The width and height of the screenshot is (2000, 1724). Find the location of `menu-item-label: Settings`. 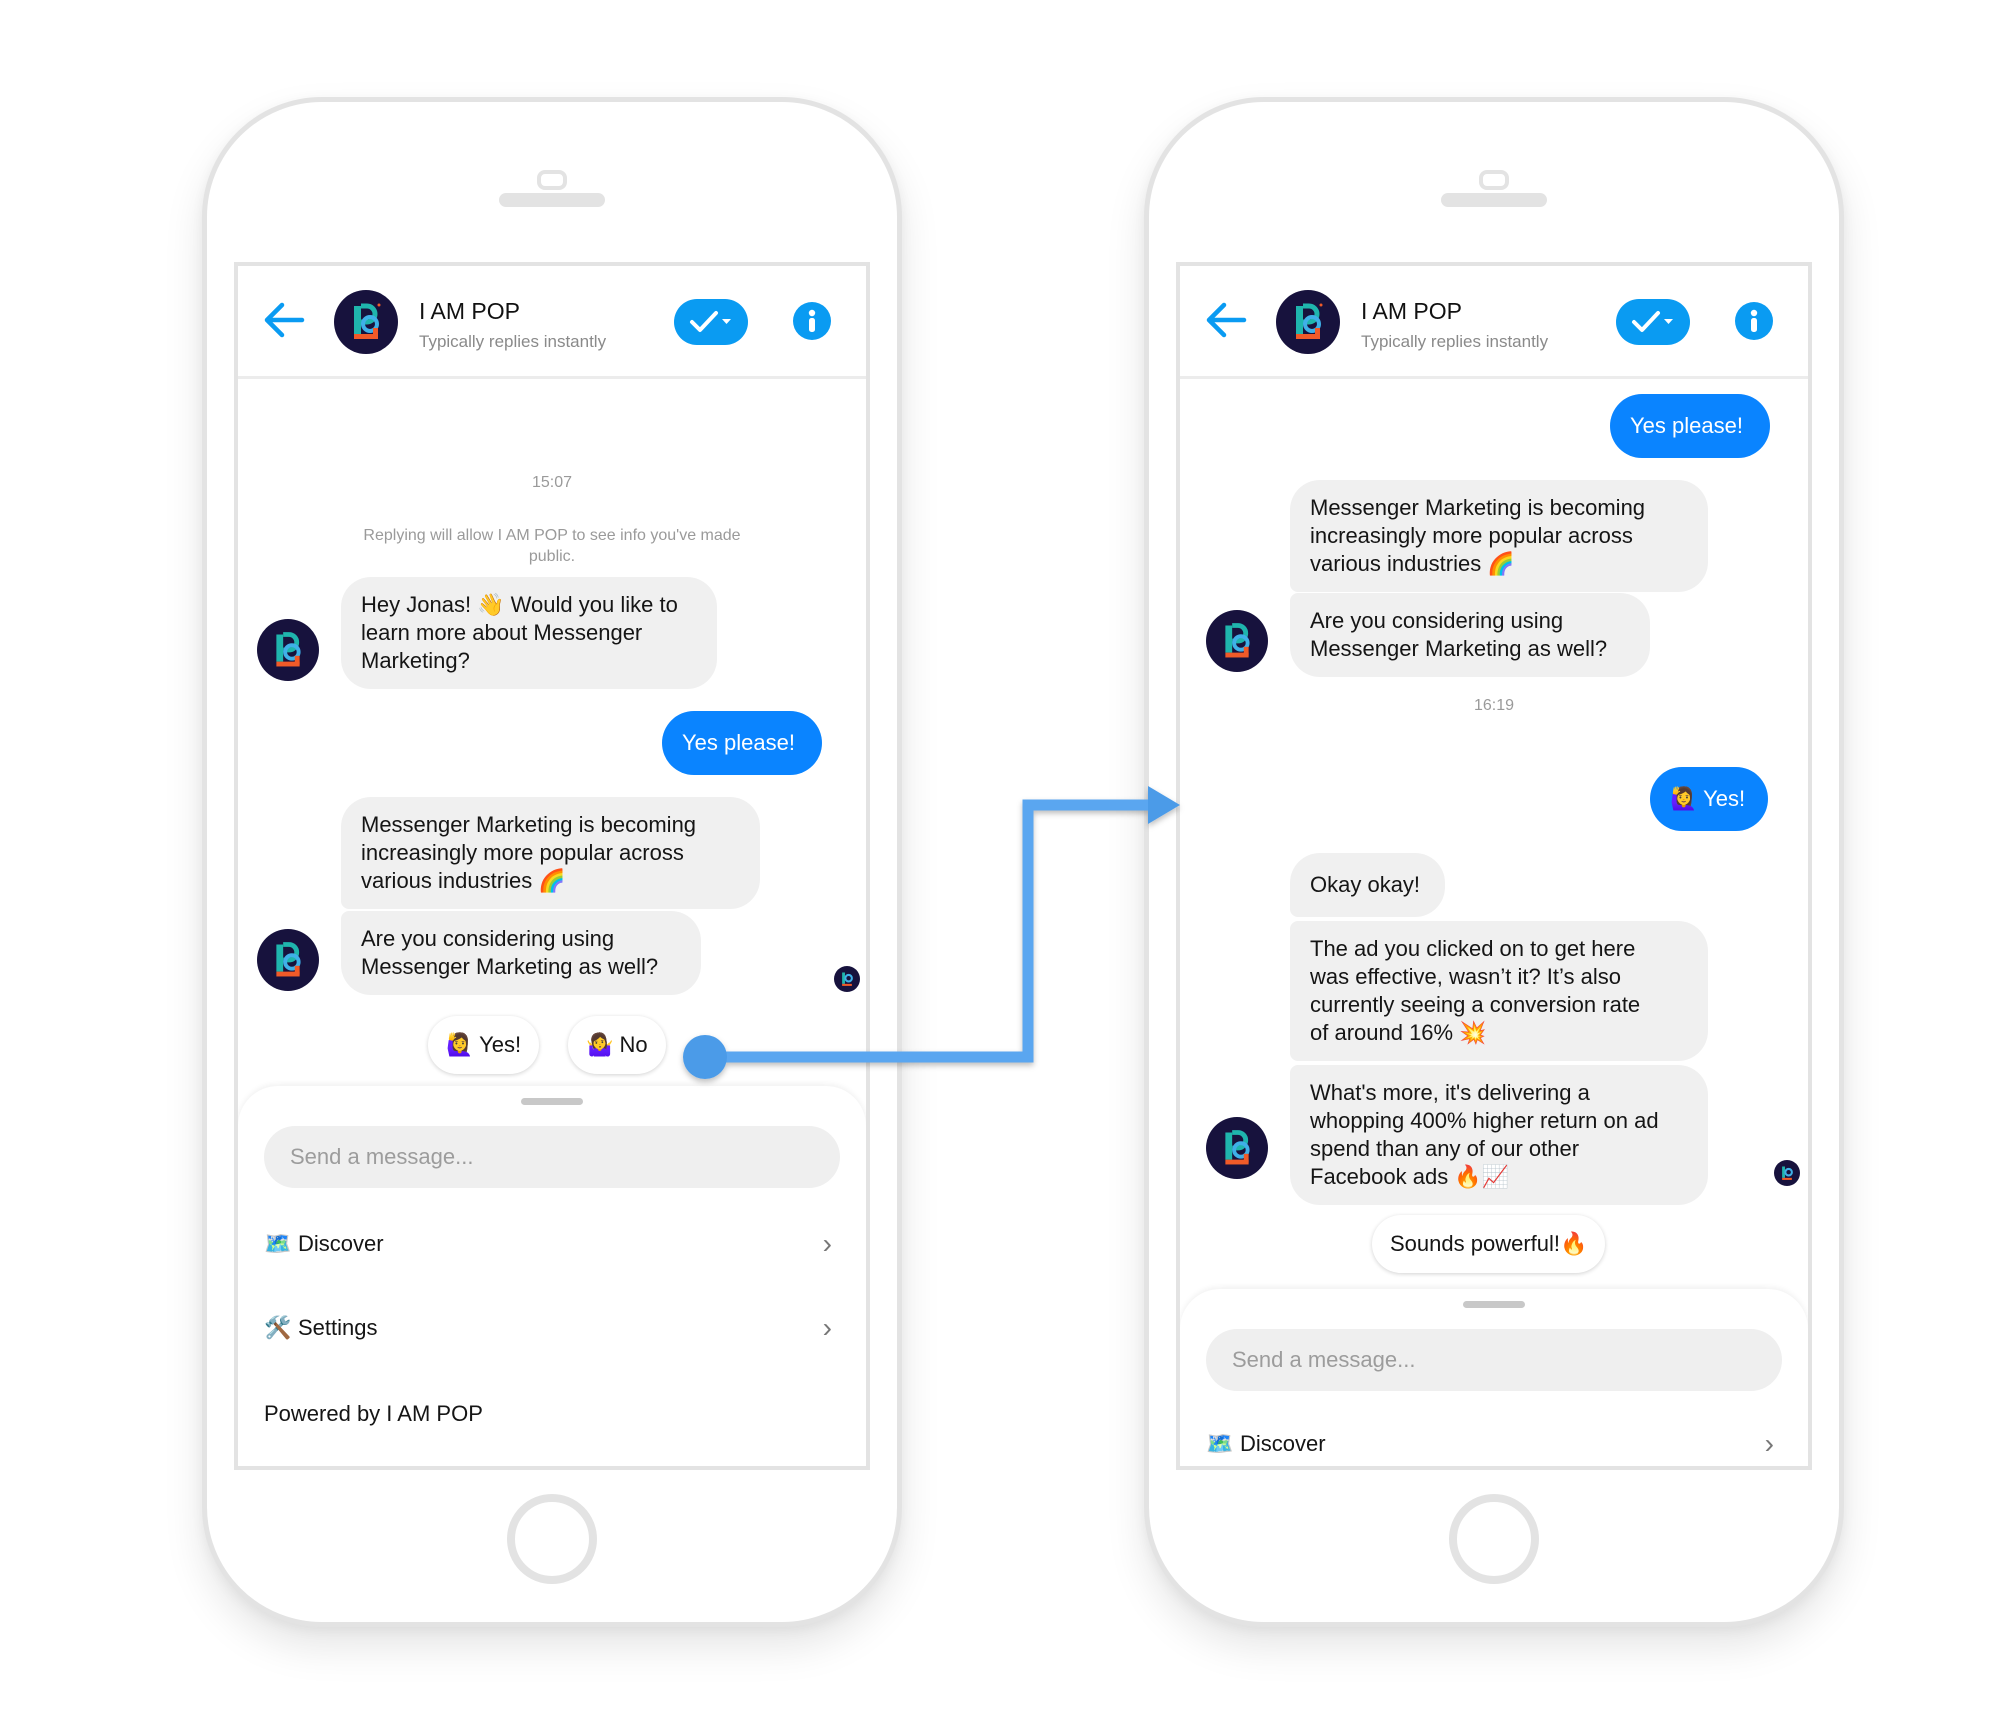

menu-item-label: Settings is located at coordinates (338, 1327).